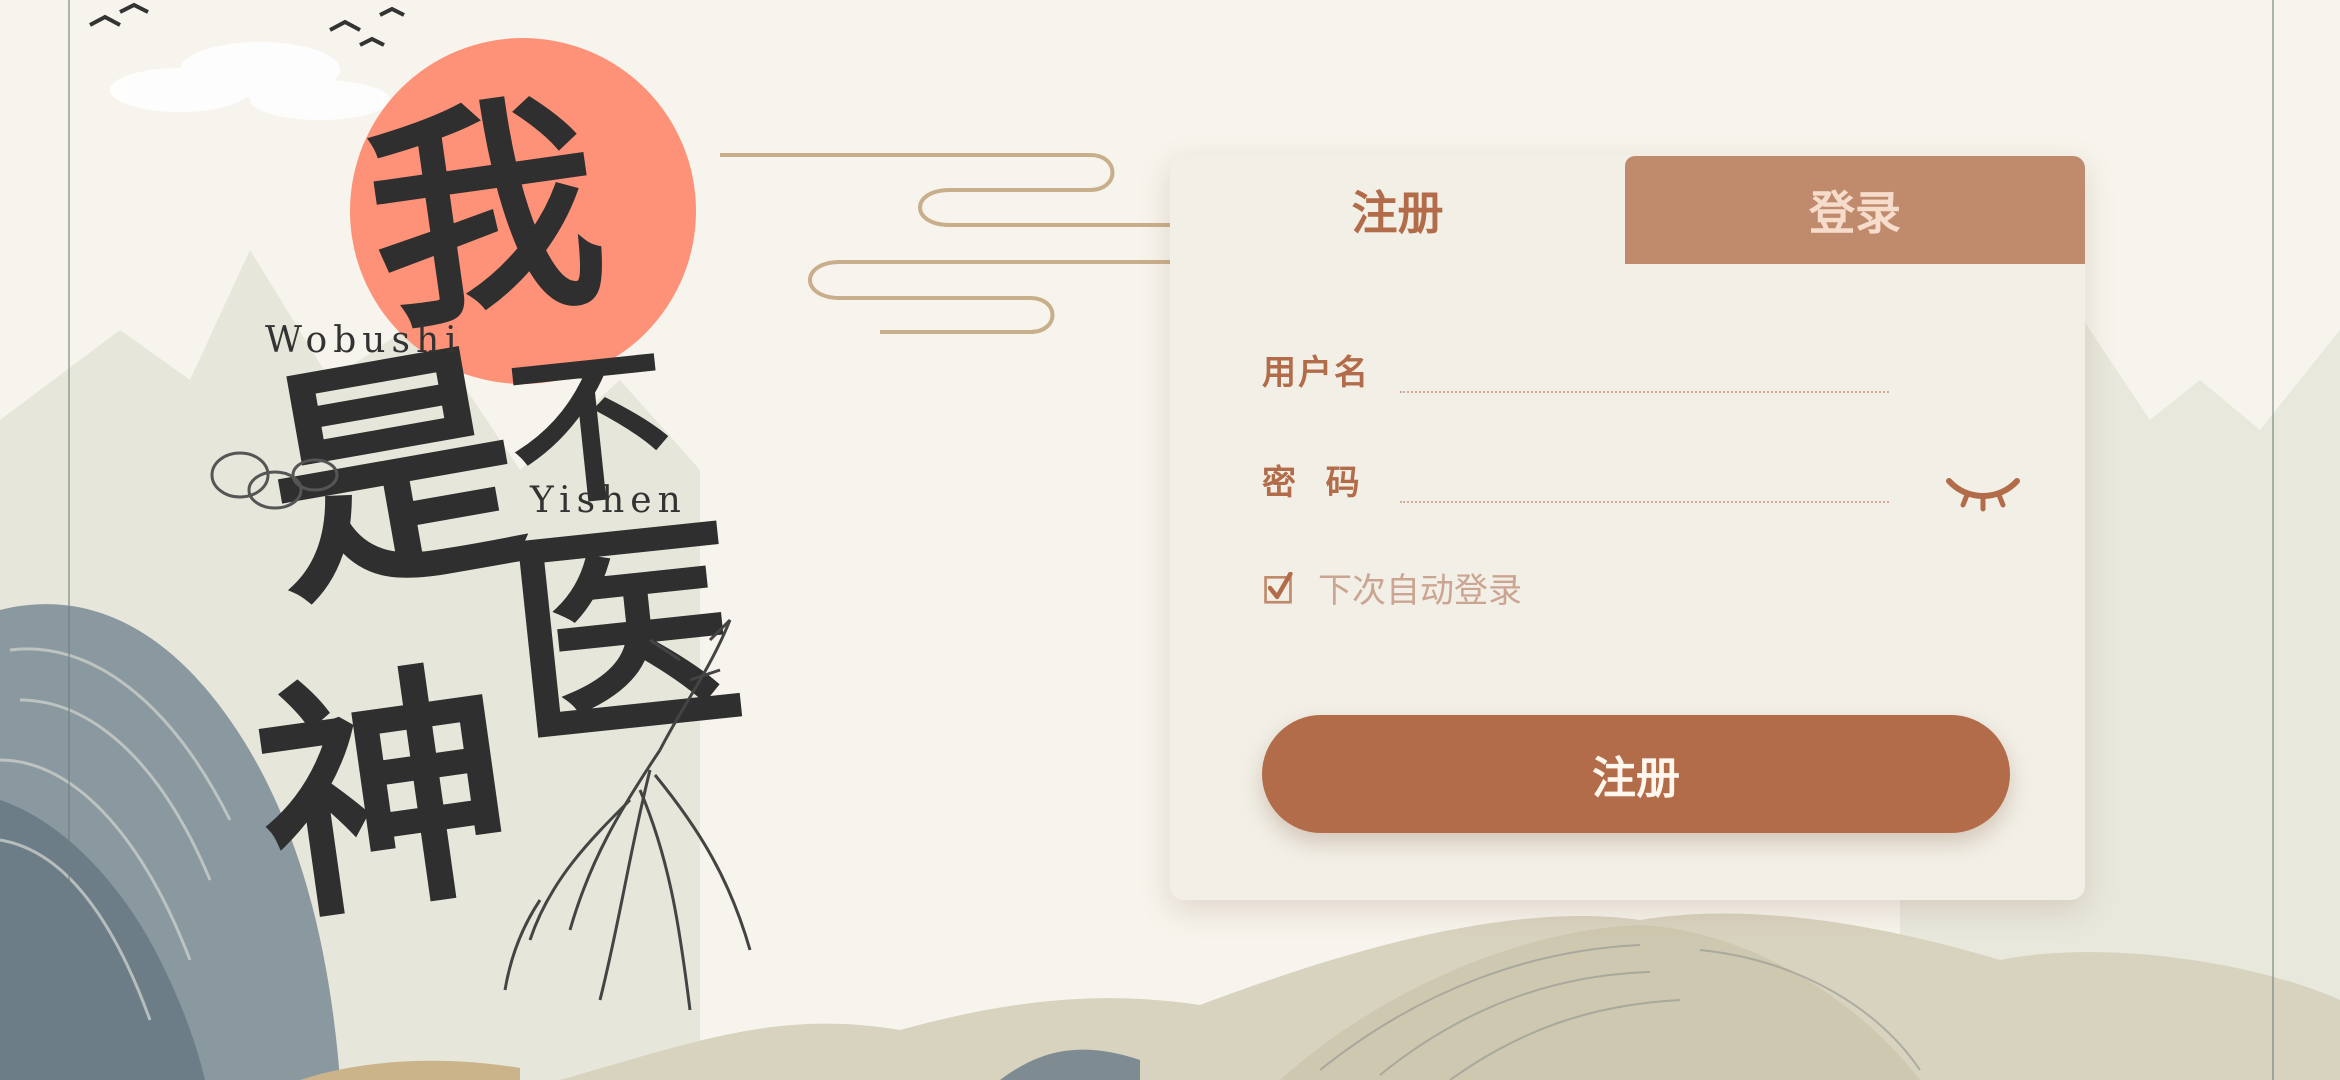 Image resolution: width=2340 pixels, height=1080 pixels. I want to click on remember-me: 下次自动登录, so click(1392, 587).